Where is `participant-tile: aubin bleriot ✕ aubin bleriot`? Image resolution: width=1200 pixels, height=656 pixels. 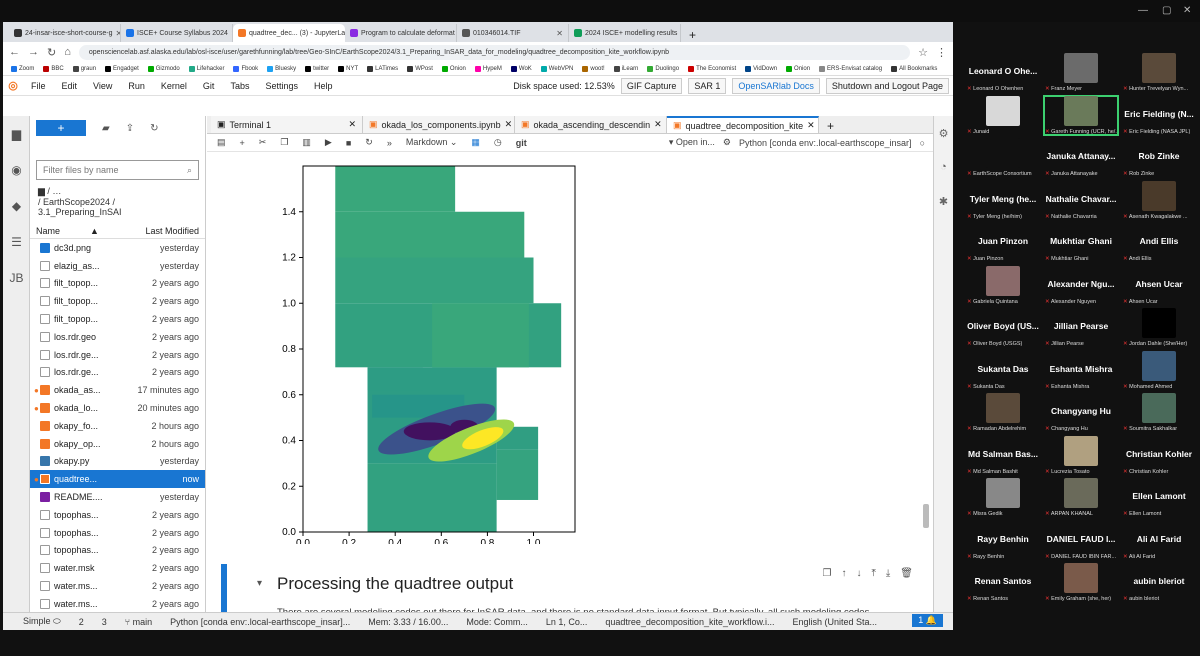 participant-tile: aubin bleriot ✕ aubin bleriot is located at coordinates (1159, 582).